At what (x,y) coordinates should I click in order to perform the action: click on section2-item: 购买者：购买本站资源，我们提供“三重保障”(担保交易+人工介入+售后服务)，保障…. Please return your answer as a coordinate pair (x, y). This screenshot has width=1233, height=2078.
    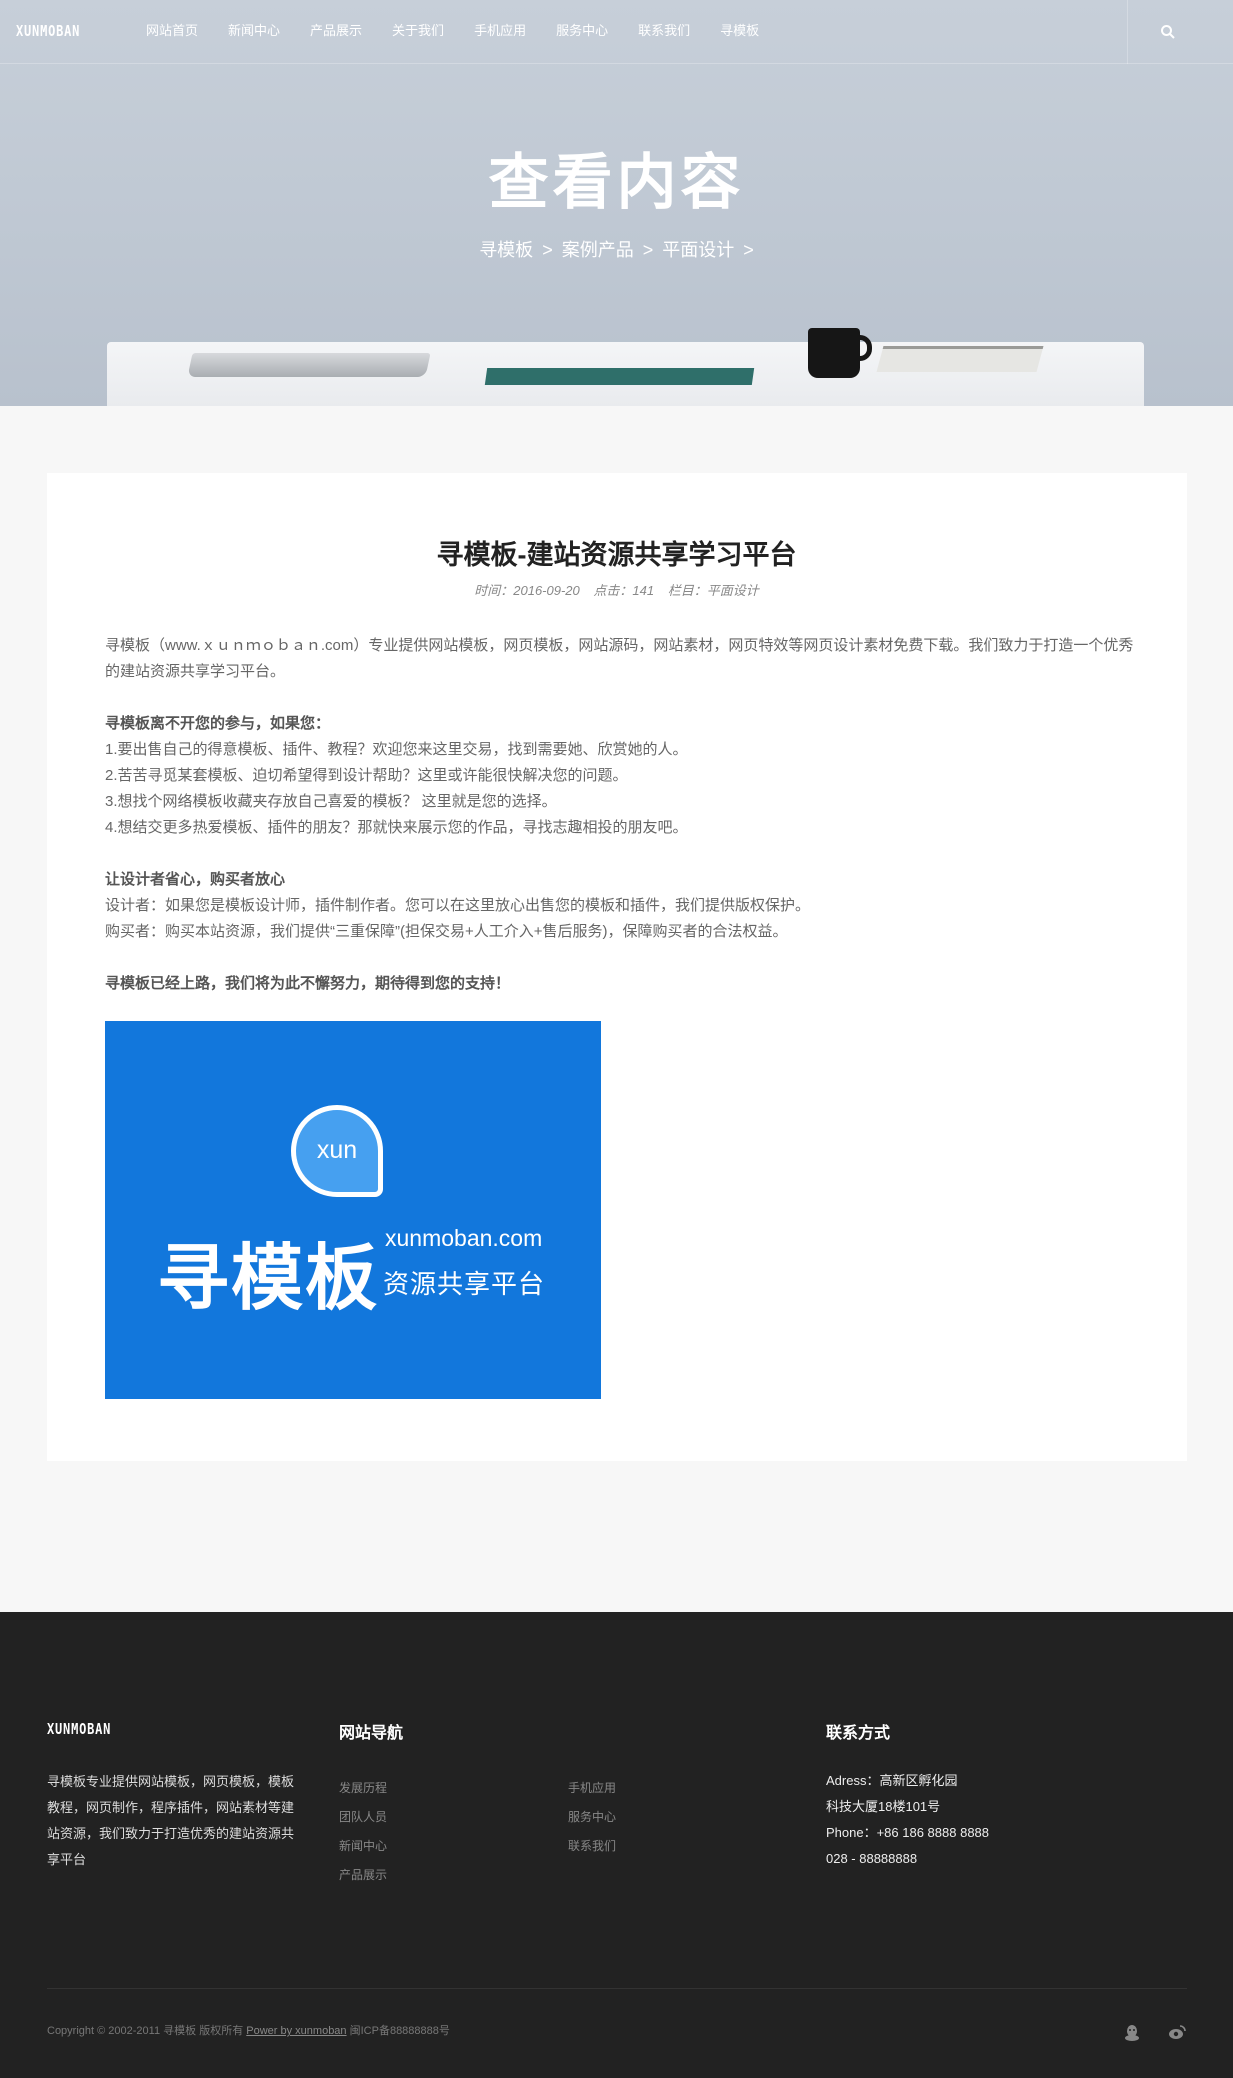
    Looking at the image, I should click on (446, 931).